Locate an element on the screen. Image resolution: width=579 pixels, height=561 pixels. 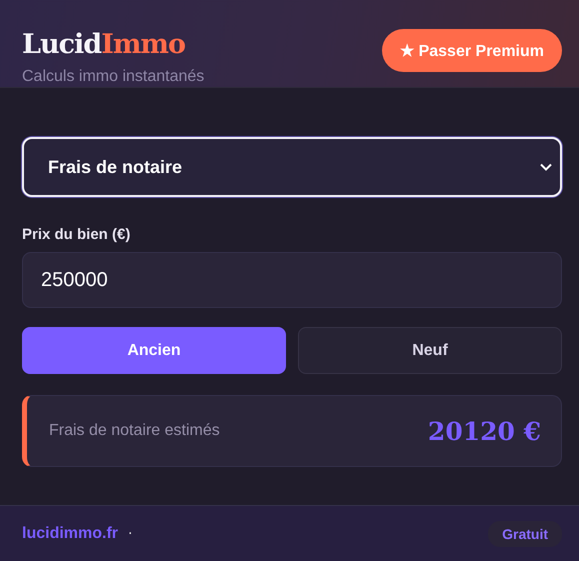
caret-icon is located at coordinates (546, 167).